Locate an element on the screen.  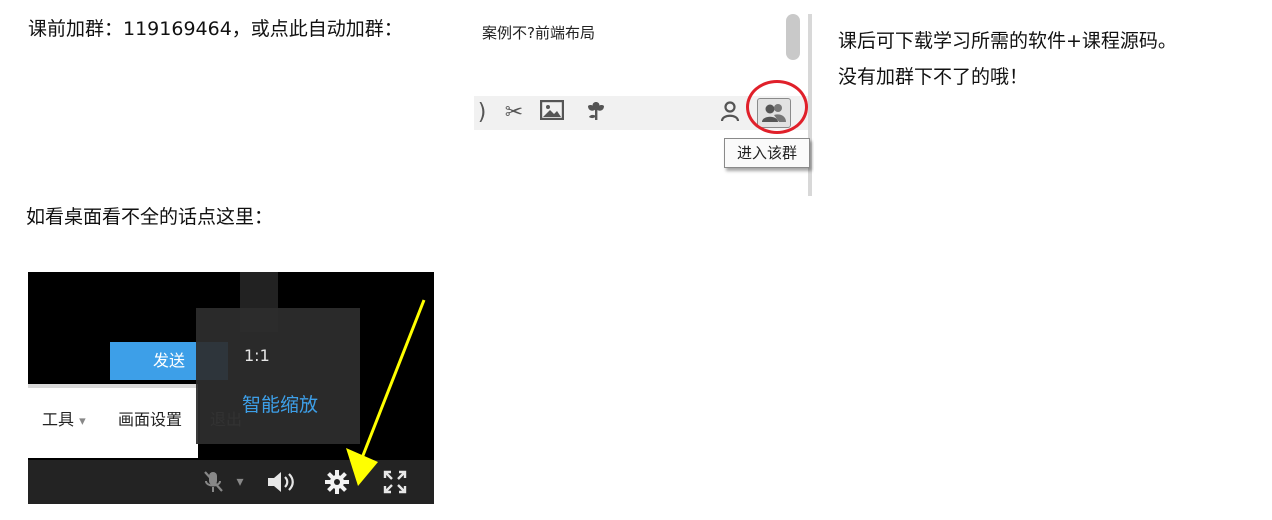
panel-divider is located at coordinates (810, 105).